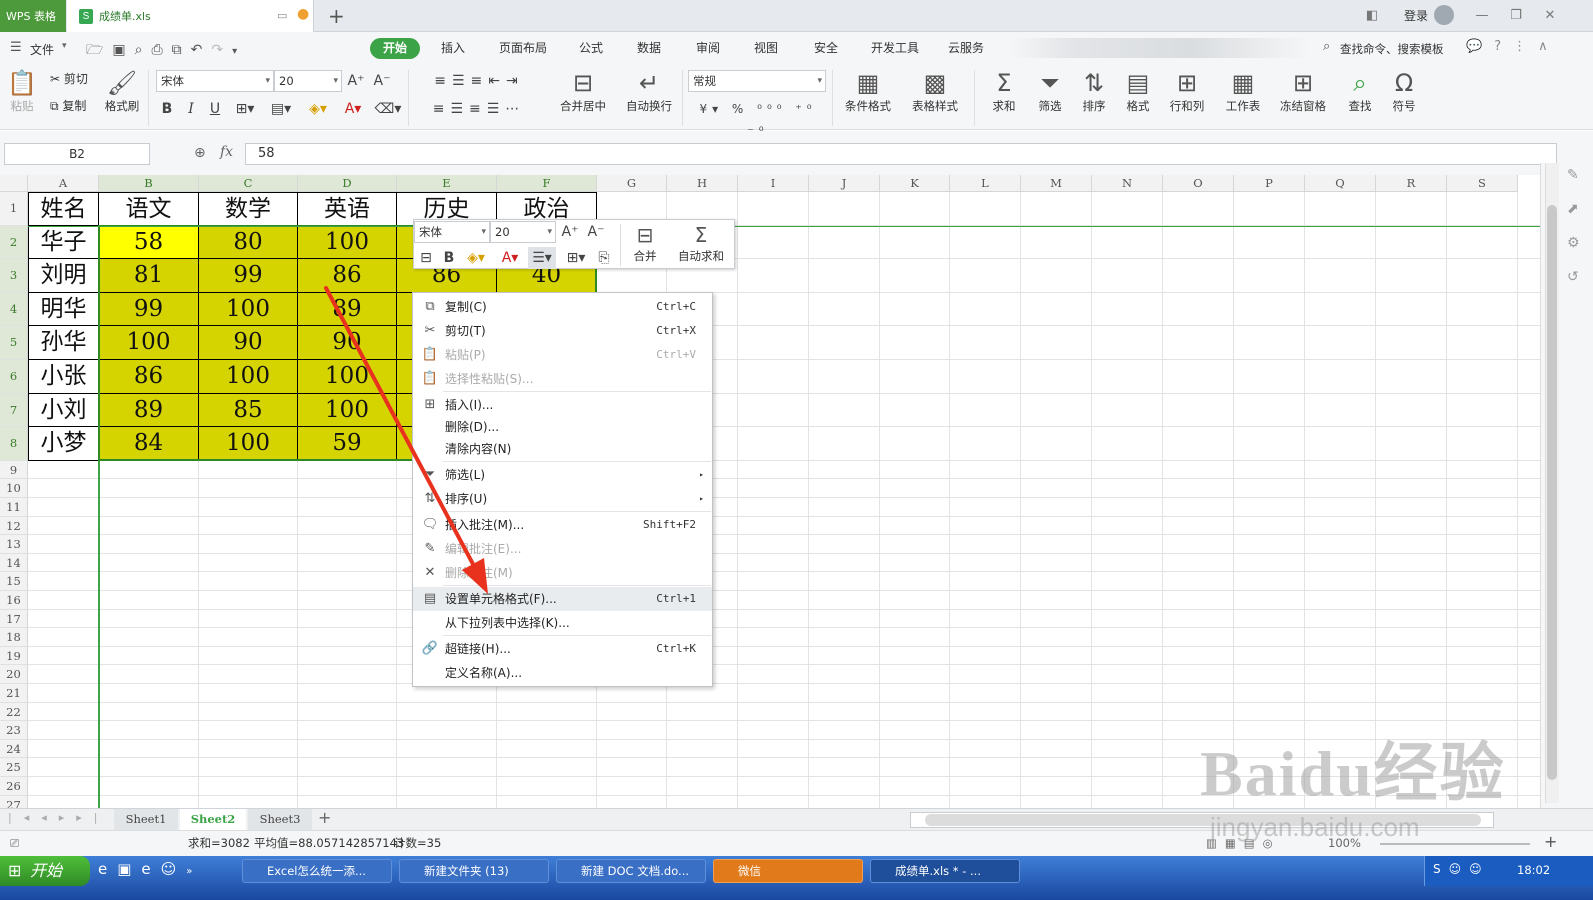 The width and height of the screenshot is (1593, 900). I want to click on mini-borders-icon: ⊞▾, so click(576, 258).